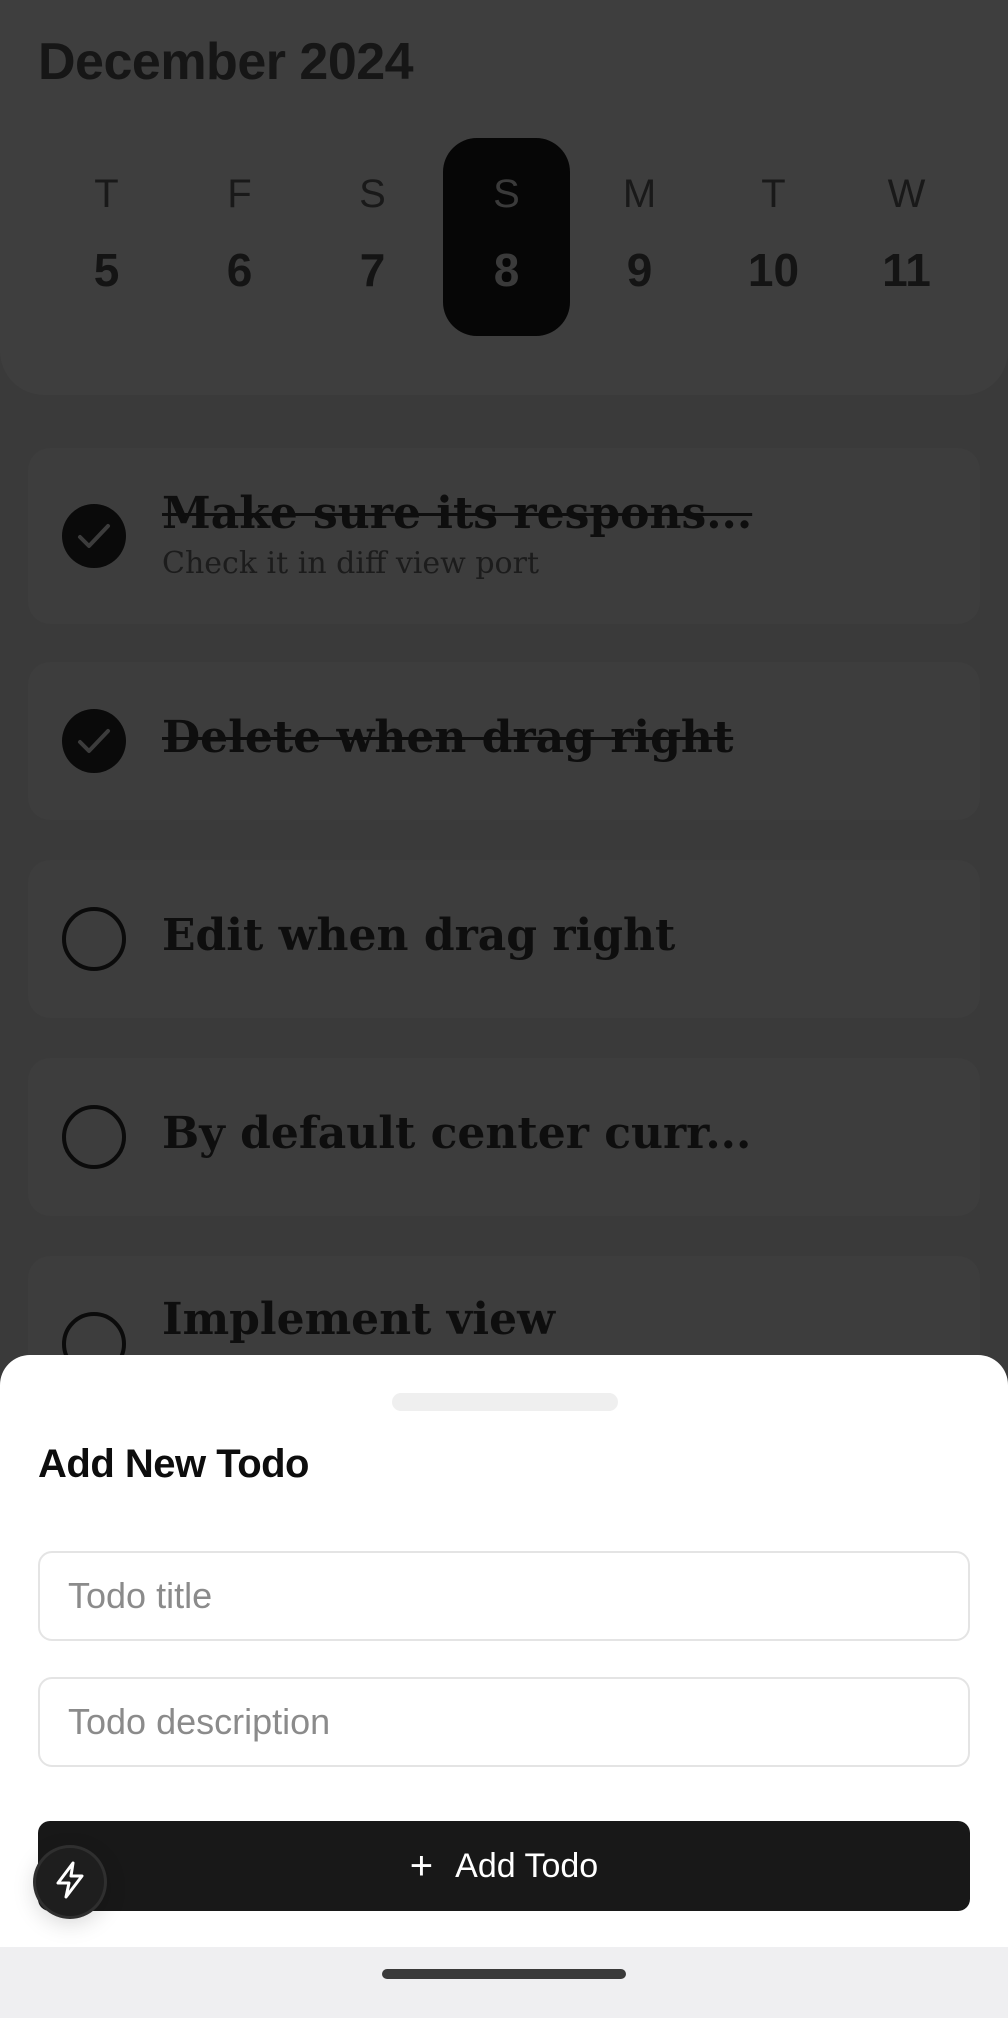 This screenshot has height=2018, width=1008. What do you see at coordinates (506, 270) in the screenshot?
I see `day-number: 8` at bounding box center [506, 270].